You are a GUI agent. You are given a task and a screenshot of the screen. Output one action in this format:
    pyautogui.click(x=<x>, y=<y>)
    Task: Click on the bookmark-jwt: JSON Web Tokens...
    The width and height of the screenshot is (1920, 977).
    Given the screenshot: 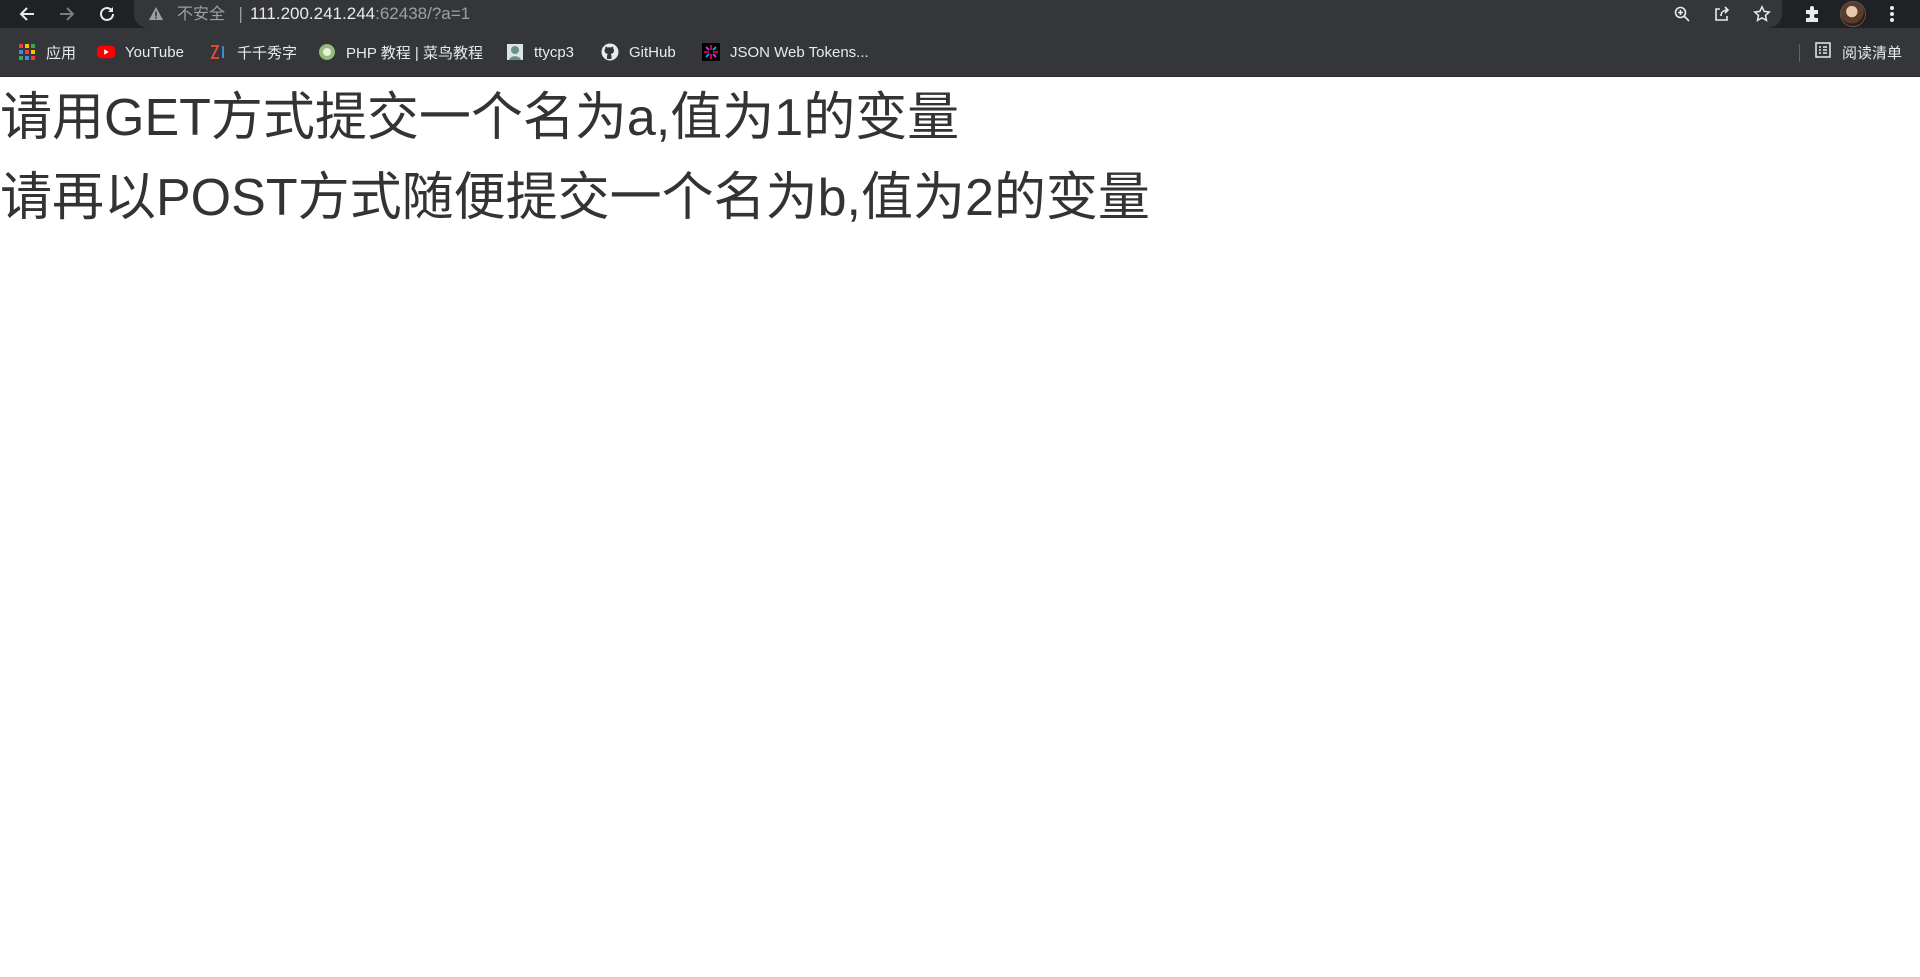 What is the action you would take?
    pyautogui.click(x=785, y=52)
    